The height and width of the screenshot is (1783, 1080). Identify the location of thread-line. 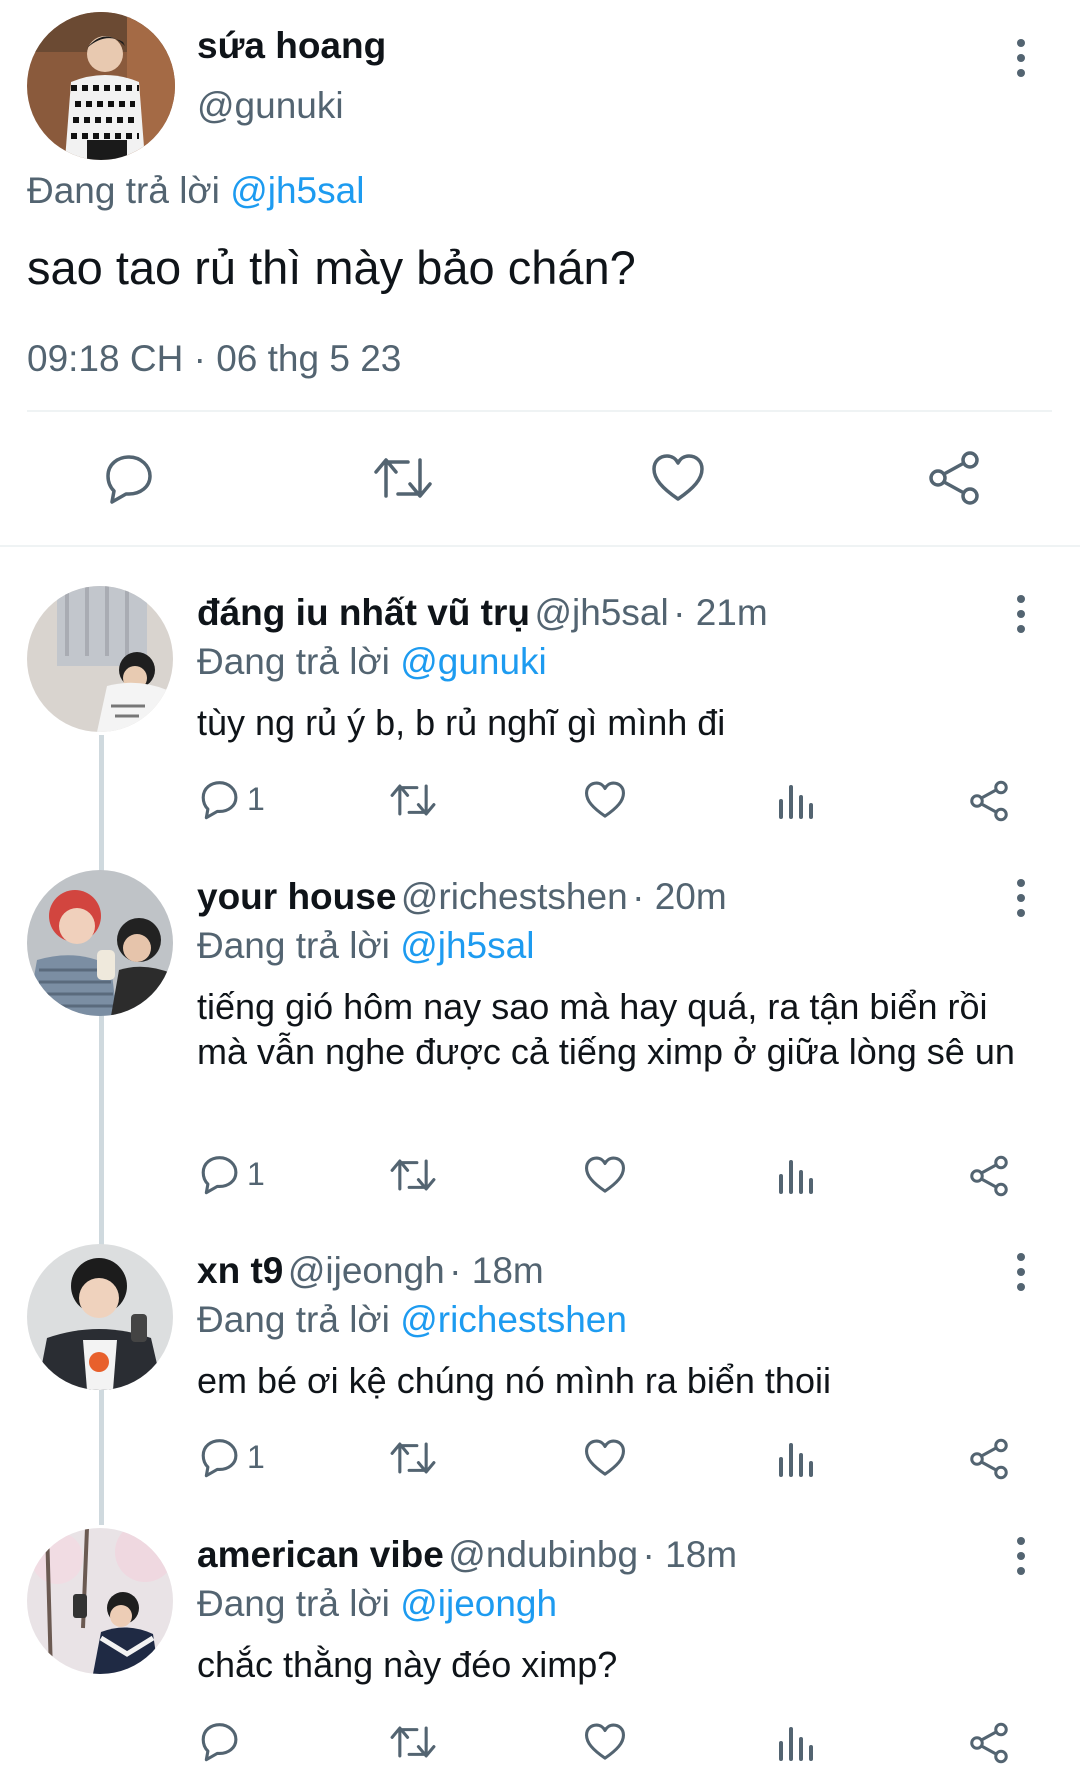
(101, 1130).